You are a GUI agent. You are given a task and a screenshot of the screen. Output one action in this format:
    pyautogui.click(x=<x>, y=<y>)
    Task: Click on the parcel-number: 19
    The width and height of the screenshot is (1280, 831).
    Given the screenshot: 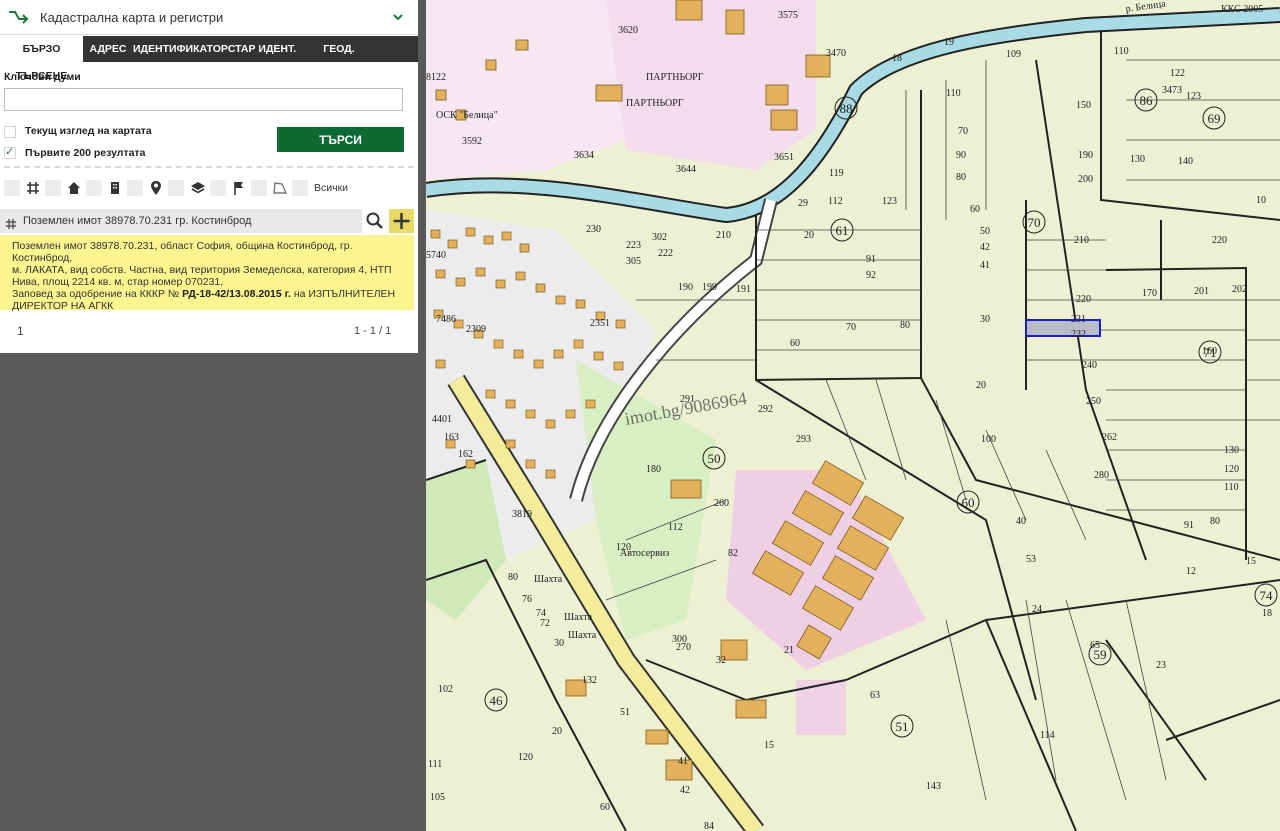 What is the action you would take?
    pyautogui.click(x=949, y=42)
    